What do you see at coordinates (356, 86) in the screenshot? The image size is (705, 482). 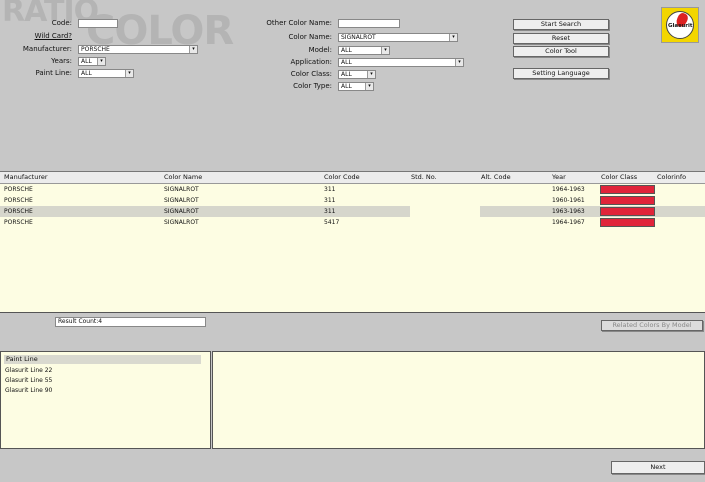 I see `color-type-select: ALL ▾` at bounding box center [356, 86].